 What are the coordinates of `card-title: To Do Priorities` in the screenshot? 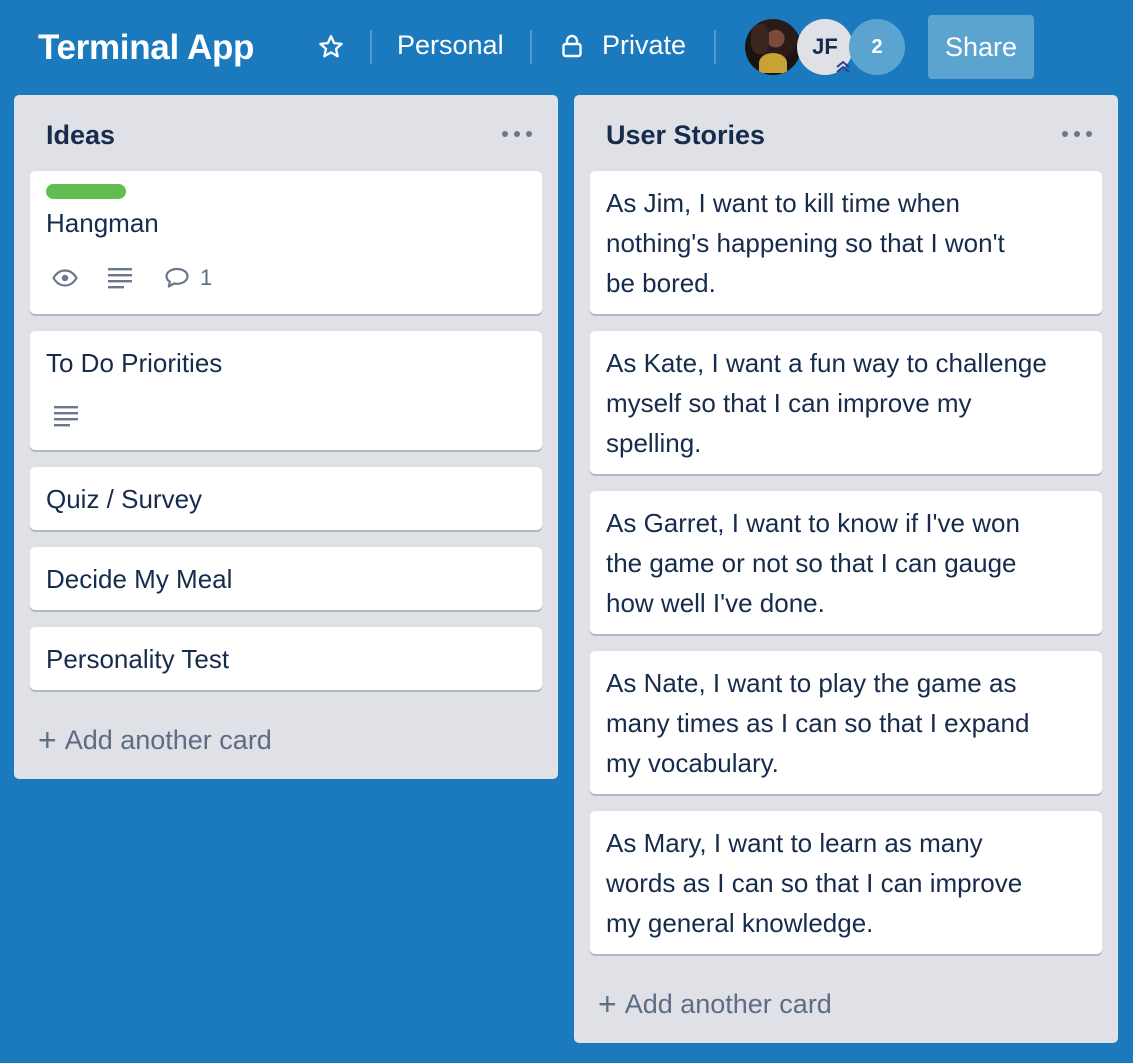 It's located at (134, 363).